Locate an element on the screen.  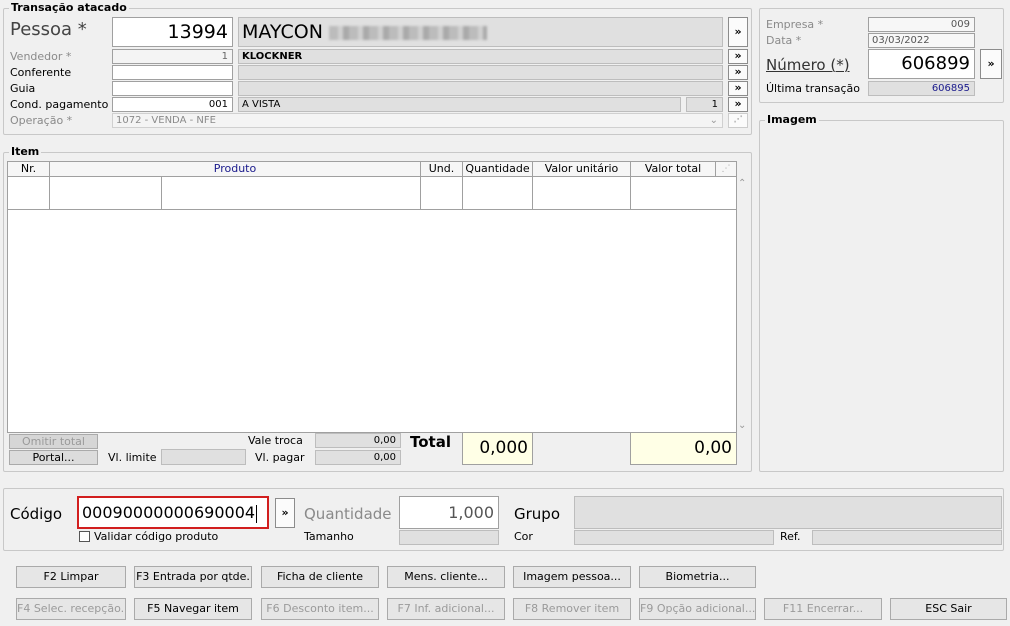
total-quantidade-field: 0,000 is located at coordinates (497, 448).